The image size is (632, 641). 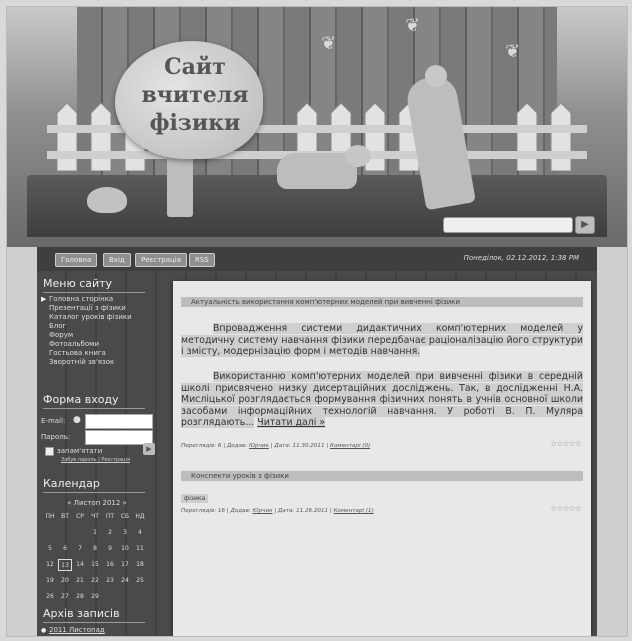 I want to click on menu-item-feedback: Зворотній зв'язок, so click(x=81, y=362).